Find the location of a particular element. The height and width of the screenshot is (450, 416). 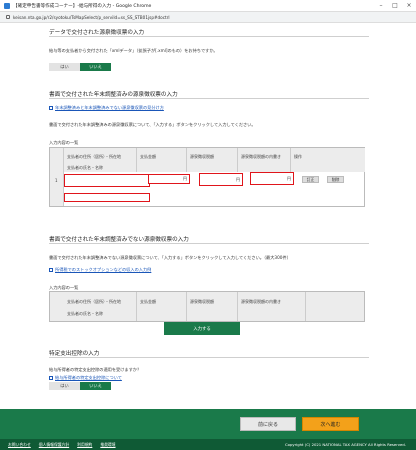

amount-unit: 円 is located at coordinates (185, 178).